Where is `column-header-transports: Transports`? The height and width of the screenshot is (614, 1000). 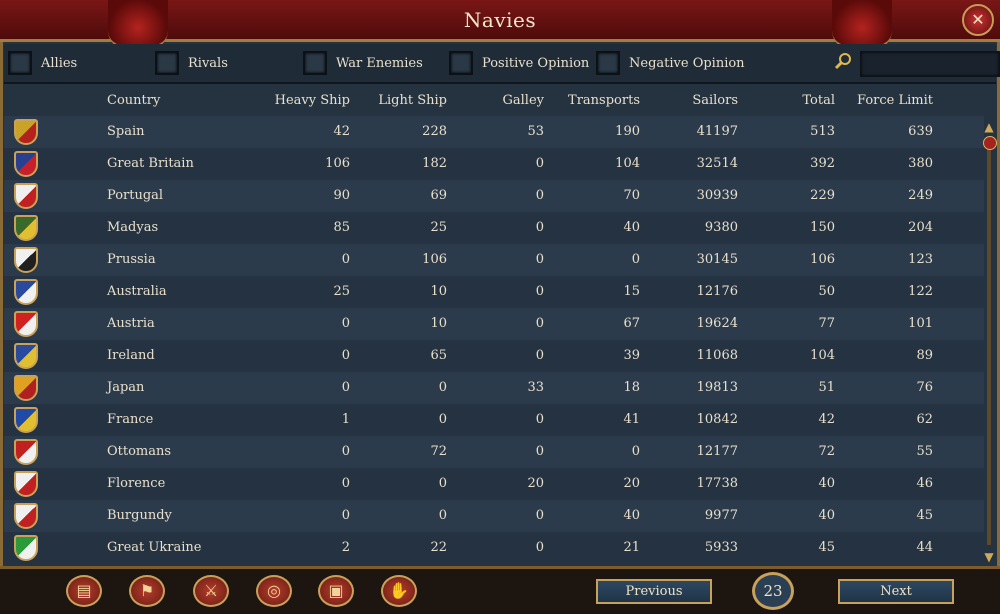
column-header-transports: Transports is located at coordinates (604, 100).